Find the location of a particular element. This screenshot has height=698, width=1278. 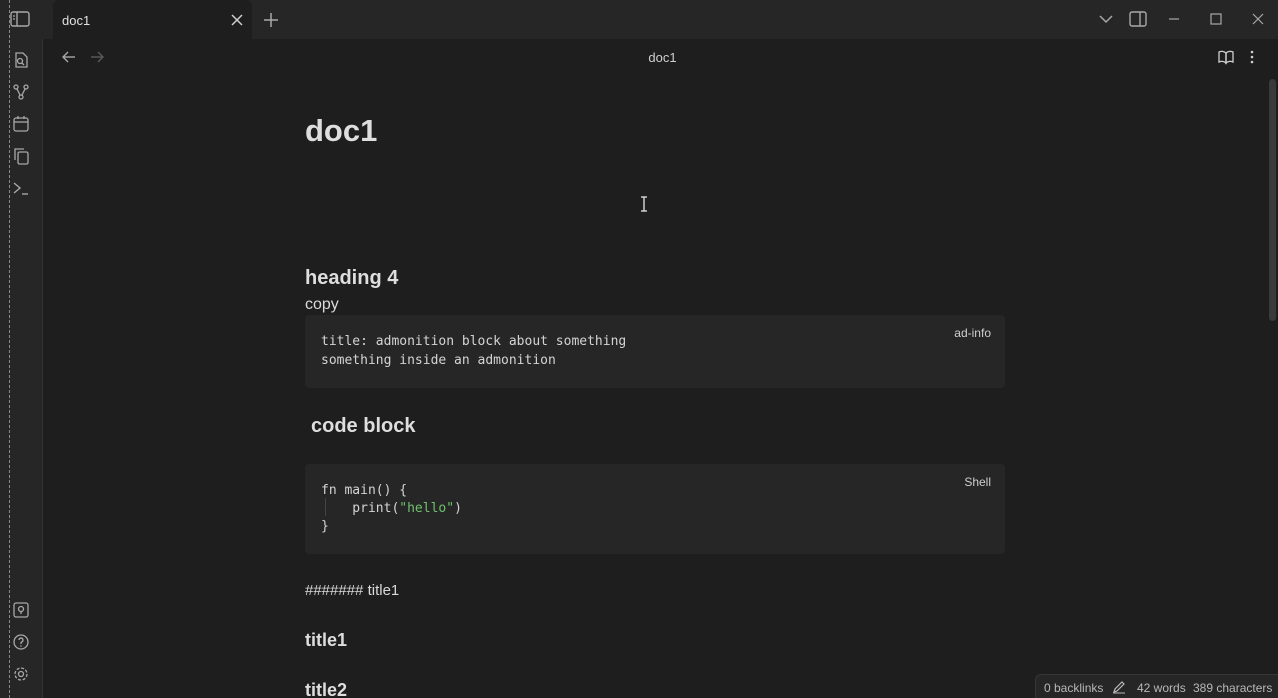

switcher-icon is located at coordinates (21, 60).